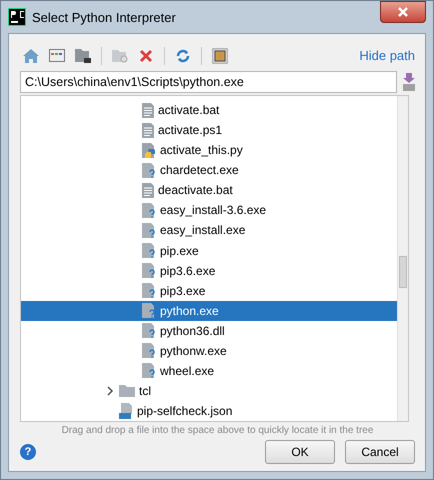 The height and width of the screenshot is (480, 434). Describe the element at coordinates (110, 391) in the screenshot. I see `chevron-right-icon` at that location.